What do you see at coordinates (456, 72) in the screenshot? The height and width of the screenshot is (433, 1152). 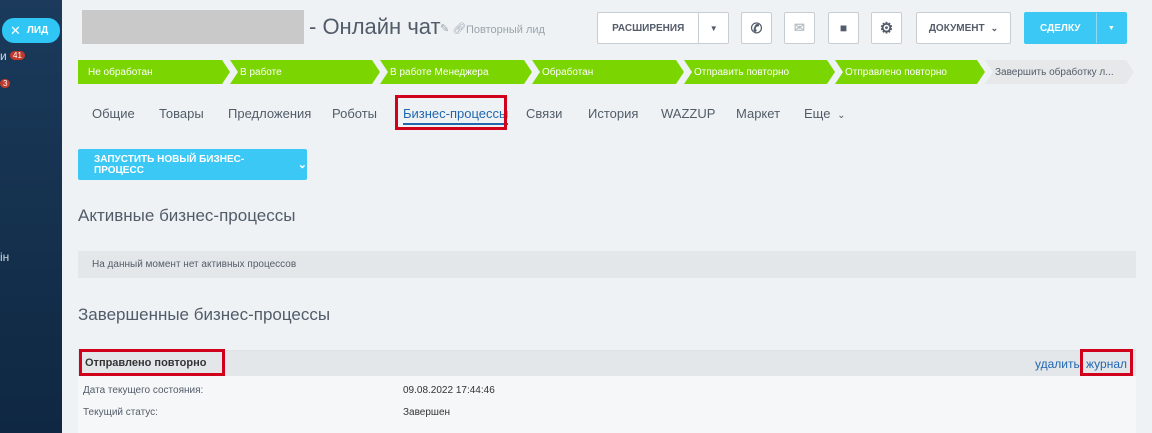 I see `stage-in-work-manager: В работе Менеджера` at bounding box center [456, 72].